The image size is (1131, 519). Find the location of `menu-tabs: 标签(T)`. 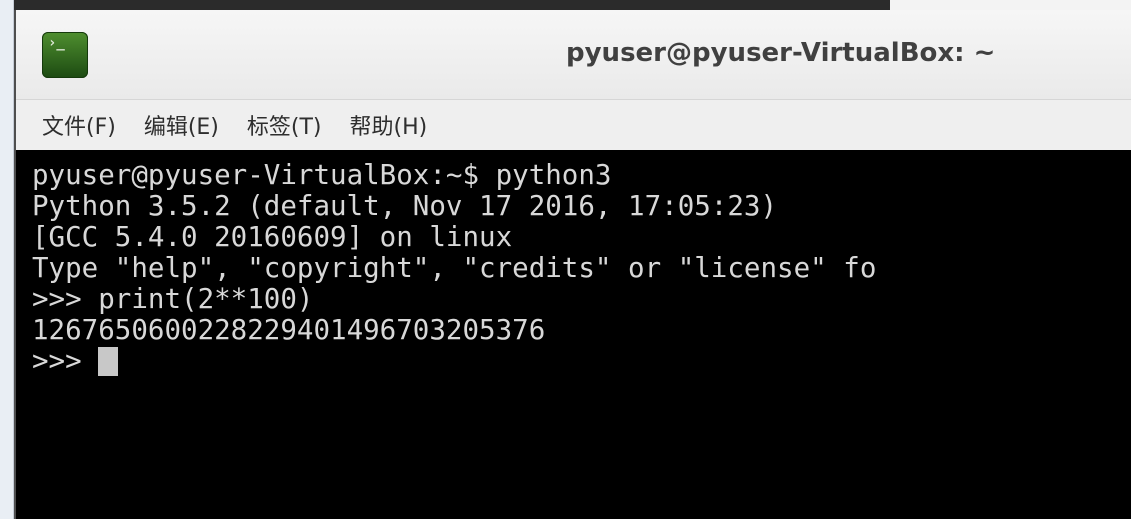

menu-tabs: 标签(T) is located at coordinates (284, 125).